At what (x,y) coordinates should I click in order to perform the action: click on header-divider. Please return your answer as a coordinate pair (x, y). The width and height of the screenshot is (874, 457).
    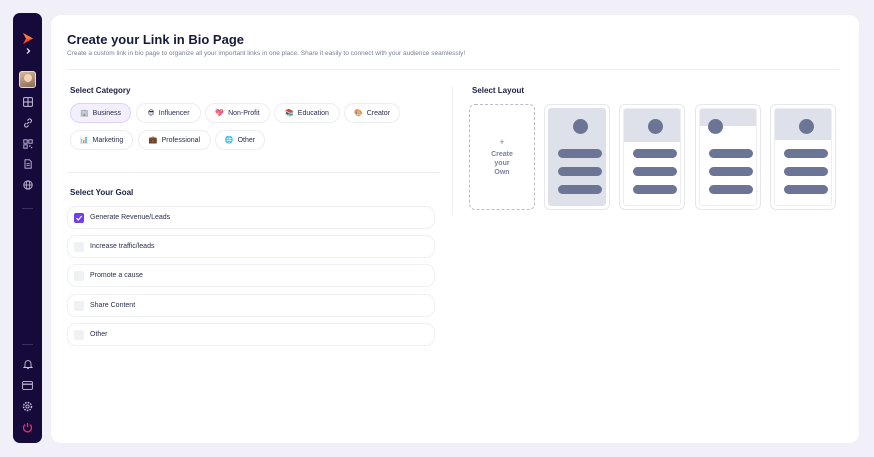
    Looking at the image, I should click on (453, 69).